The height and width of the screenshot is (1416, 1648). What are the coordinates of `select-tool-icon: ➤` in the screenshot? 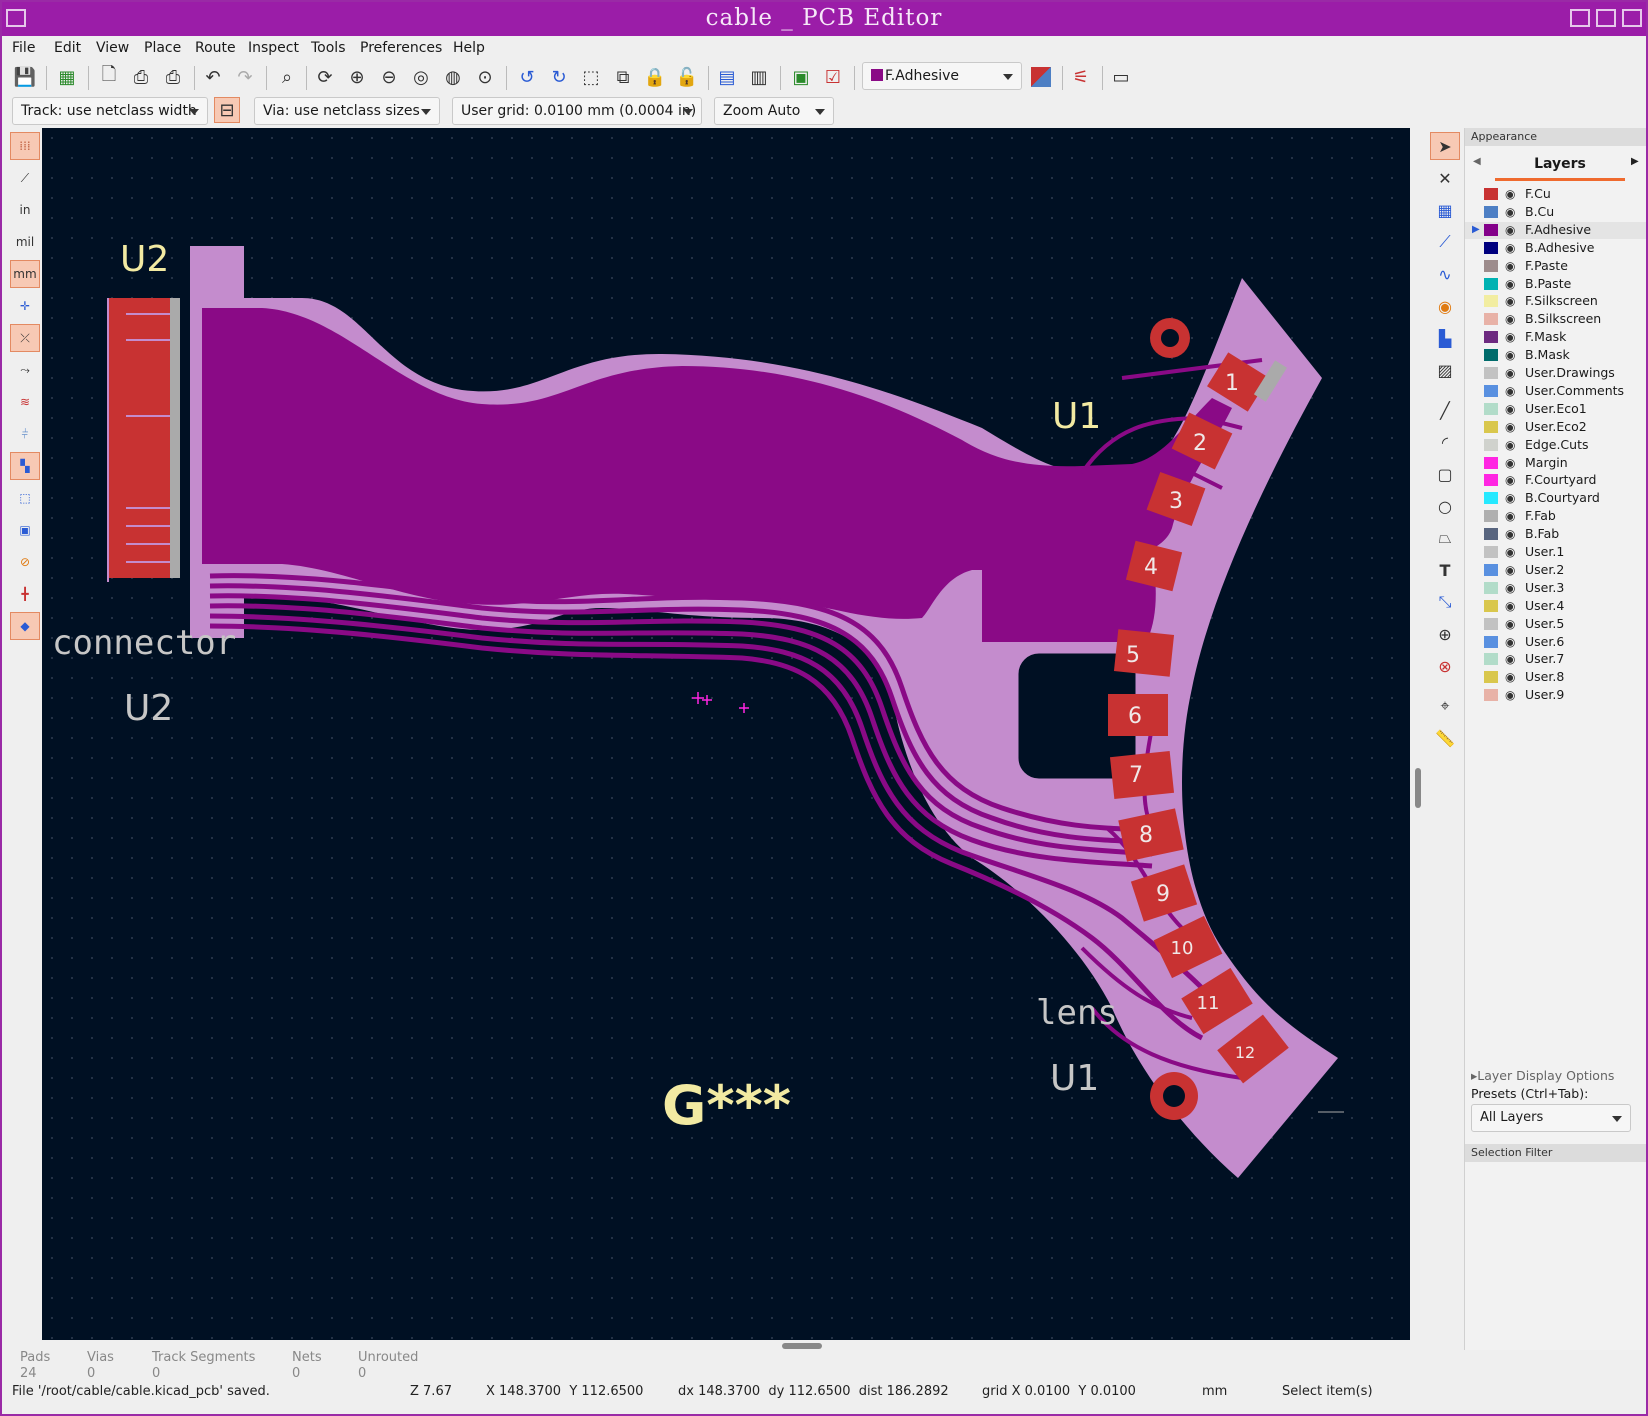 It's located at (1445, 146).